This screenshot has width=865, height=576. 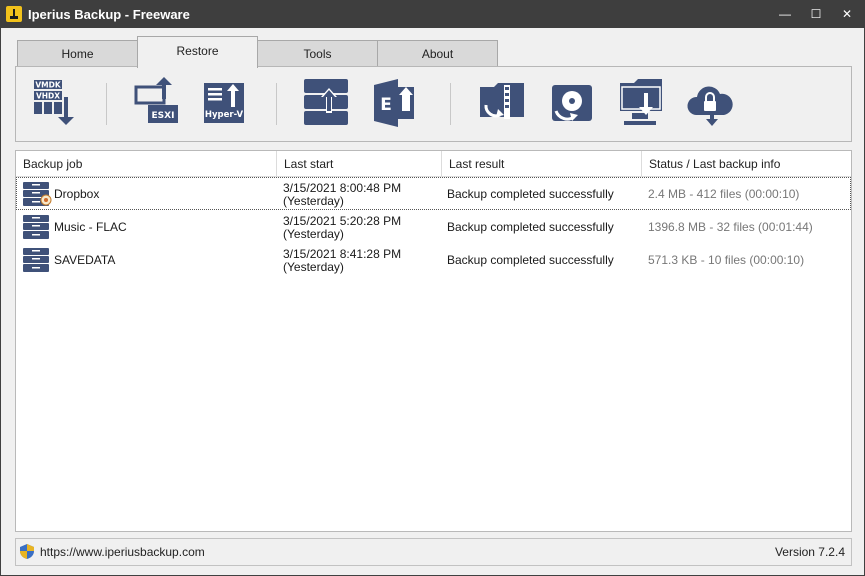 What do you see at coordinates (724, 194) in the screenshot?
I see `backup-status: 2.4 MB - 412 files (00:00:10)` at bounding box center [724, 194].